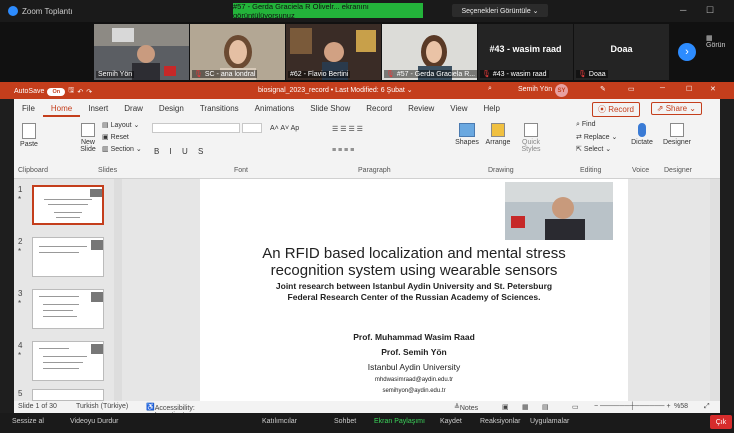  Describe the element at coordinates (237, 52) in the screenshot. I see `participant-tile: 🎙 SC - ana londral` at that location.